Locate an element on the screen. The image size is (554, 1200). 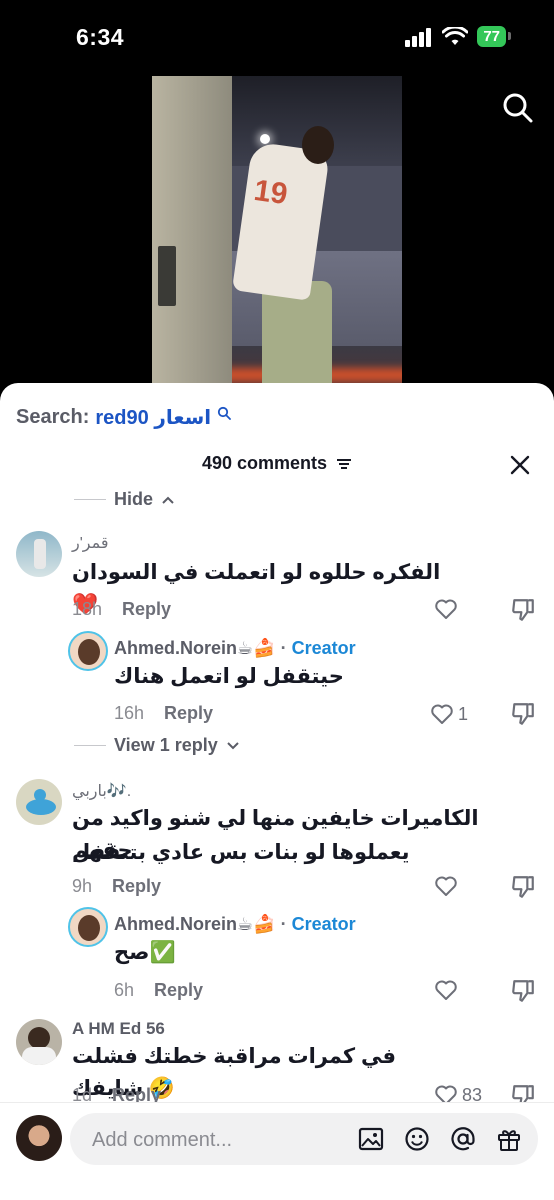
search-suggestion: Search: red90 اسعار is located at coordinates (124, 417).